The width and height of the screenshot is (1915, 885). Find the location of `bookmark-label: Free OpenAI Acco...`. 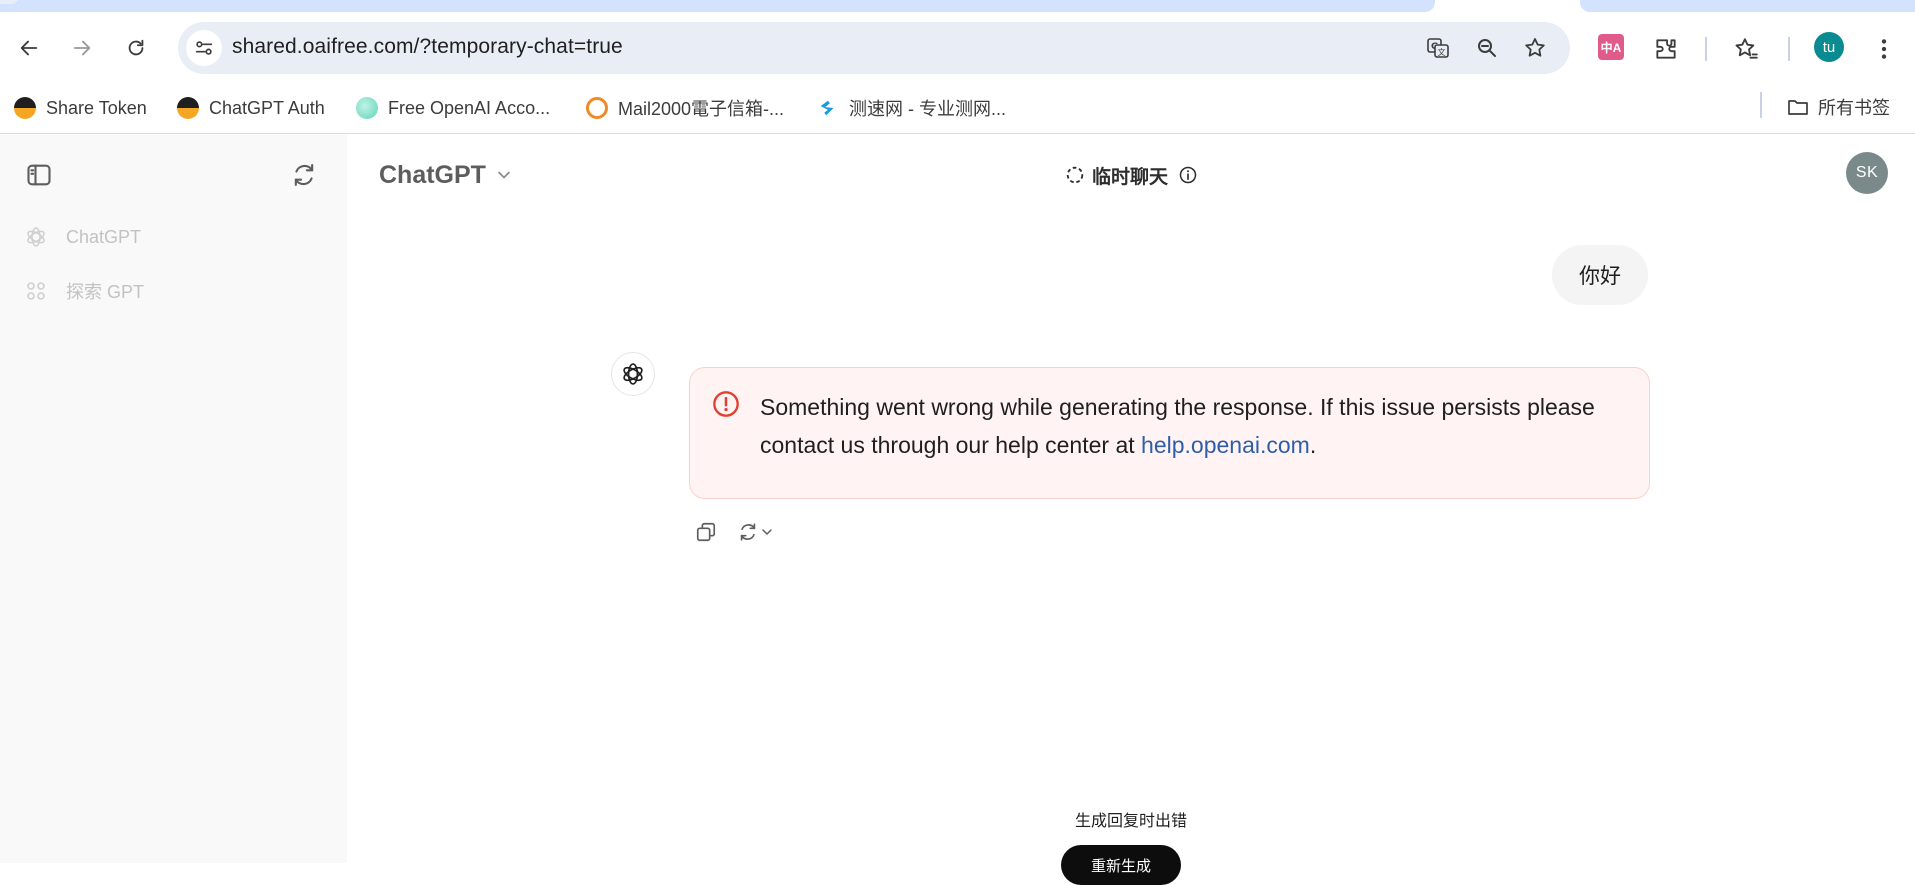

bookmark-label: Free OpenAI Acco... is located at coordinates (469, 107).